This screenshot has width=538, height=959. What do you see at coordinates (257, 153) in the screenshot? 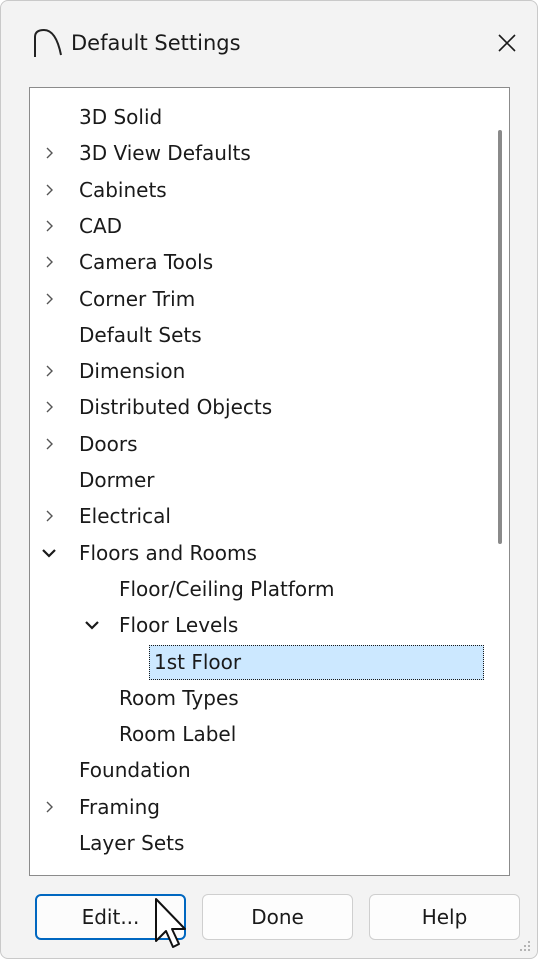
I see `tree-item: 3D View Defaults` at bounding box center [257, 153].